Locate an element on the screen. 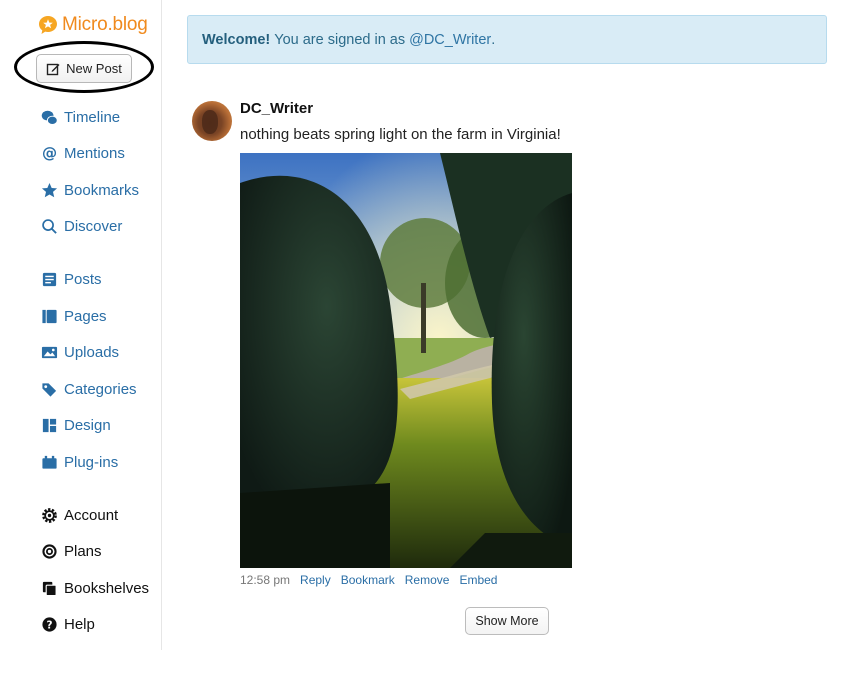  post-author: DC_Writer is located at coordinates (276, 108).